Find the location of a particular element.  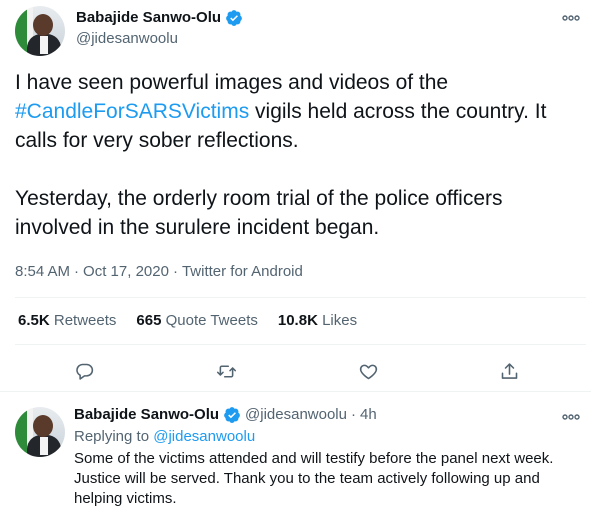

reply-time: 4h is located at coordinates (368, 415).